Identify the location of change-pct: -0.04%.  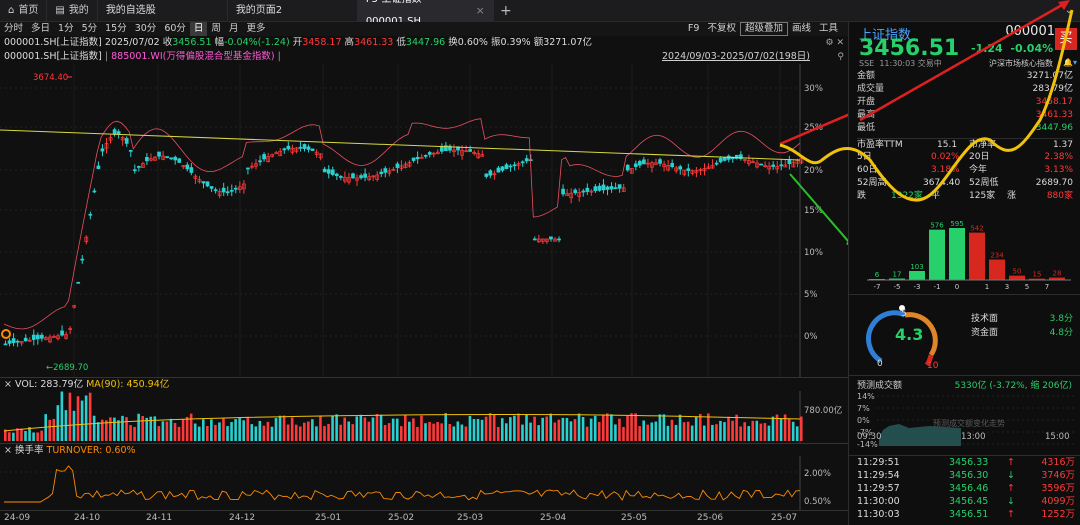
(1032, 48).